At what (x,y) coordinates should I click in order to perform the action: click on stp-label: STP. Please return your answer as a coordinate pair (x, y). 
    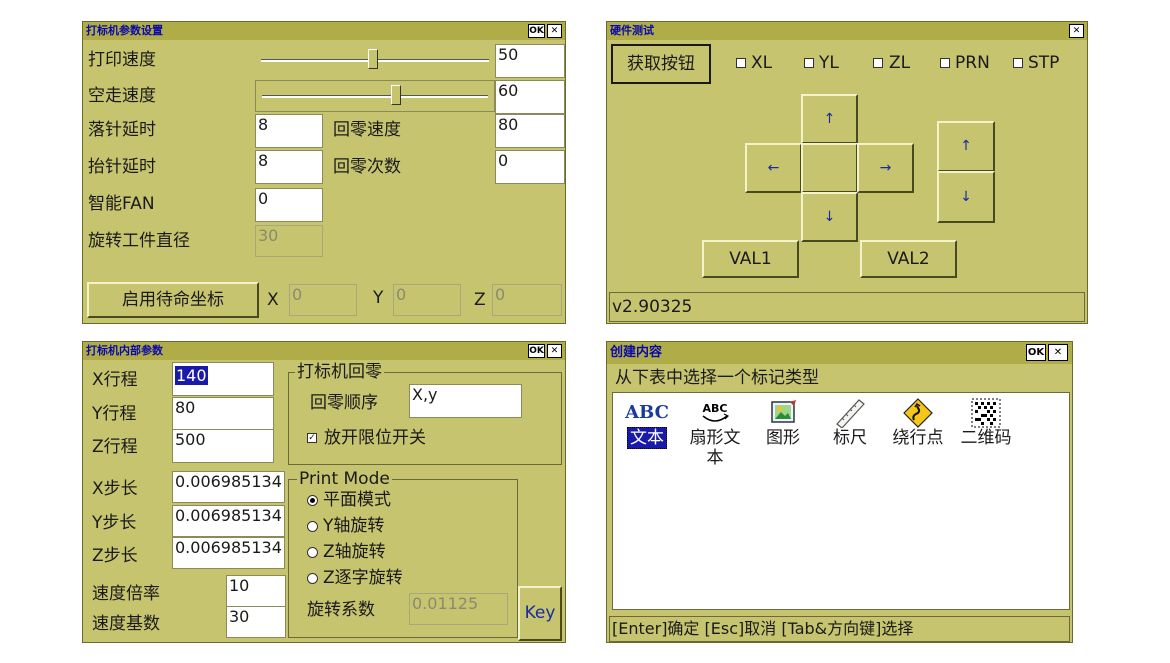
    Looking at the image, I should click on (1044, 63).